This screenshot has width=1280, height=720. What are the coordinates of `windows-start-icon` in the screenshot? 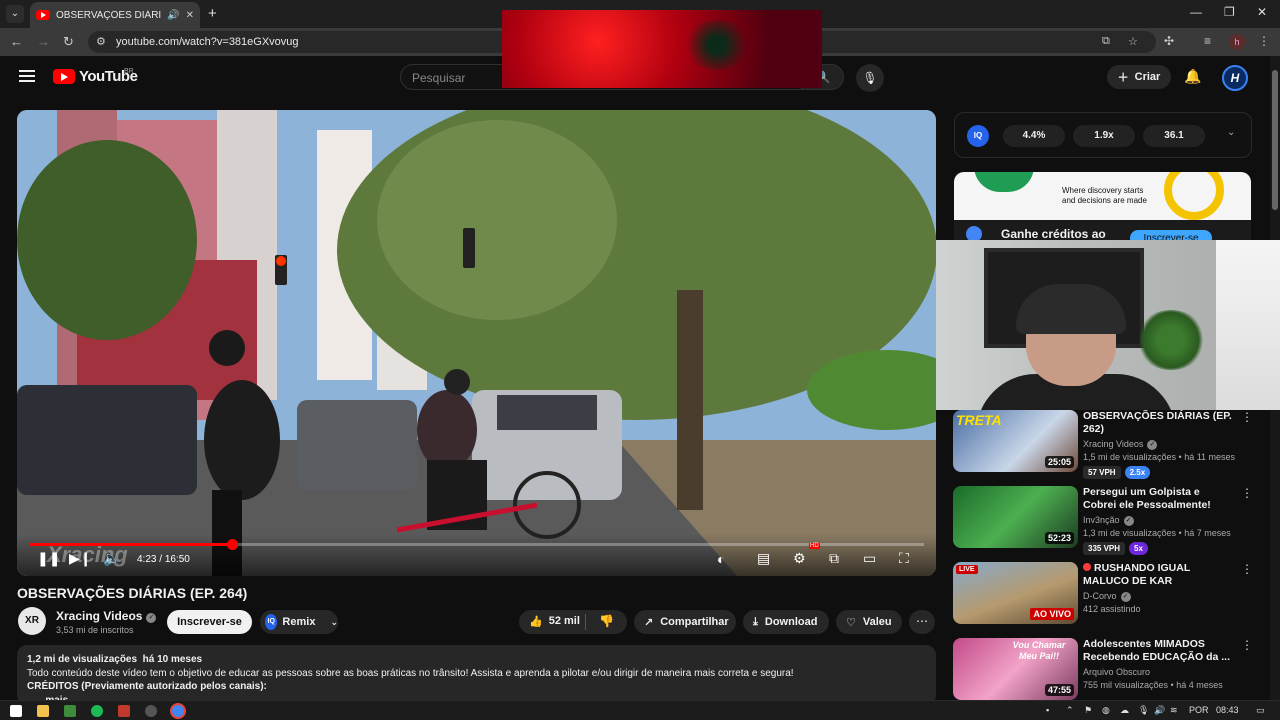 It's located at (16, 711).